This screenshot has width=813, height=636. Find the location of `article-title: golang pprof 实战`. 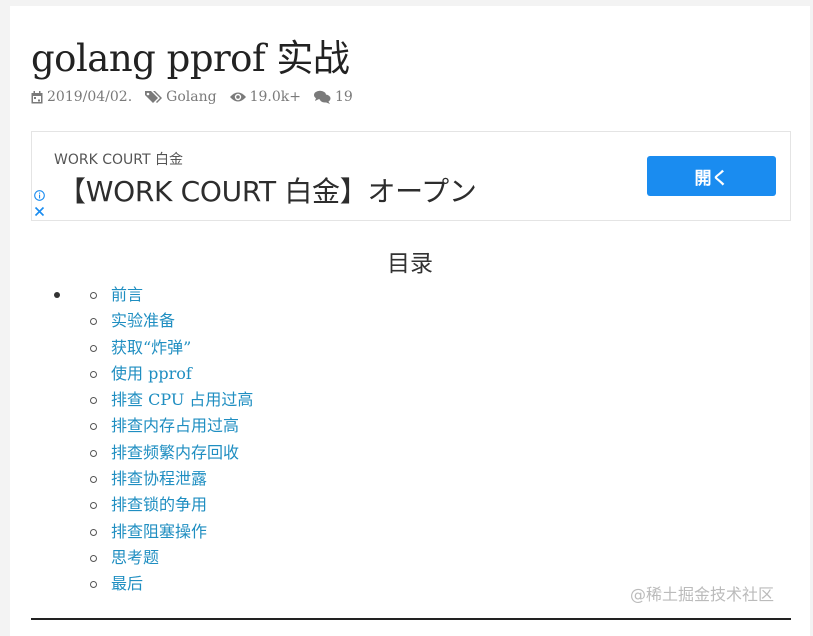

article-title: golang pprof 实战 is located at coordinates (190, 58).